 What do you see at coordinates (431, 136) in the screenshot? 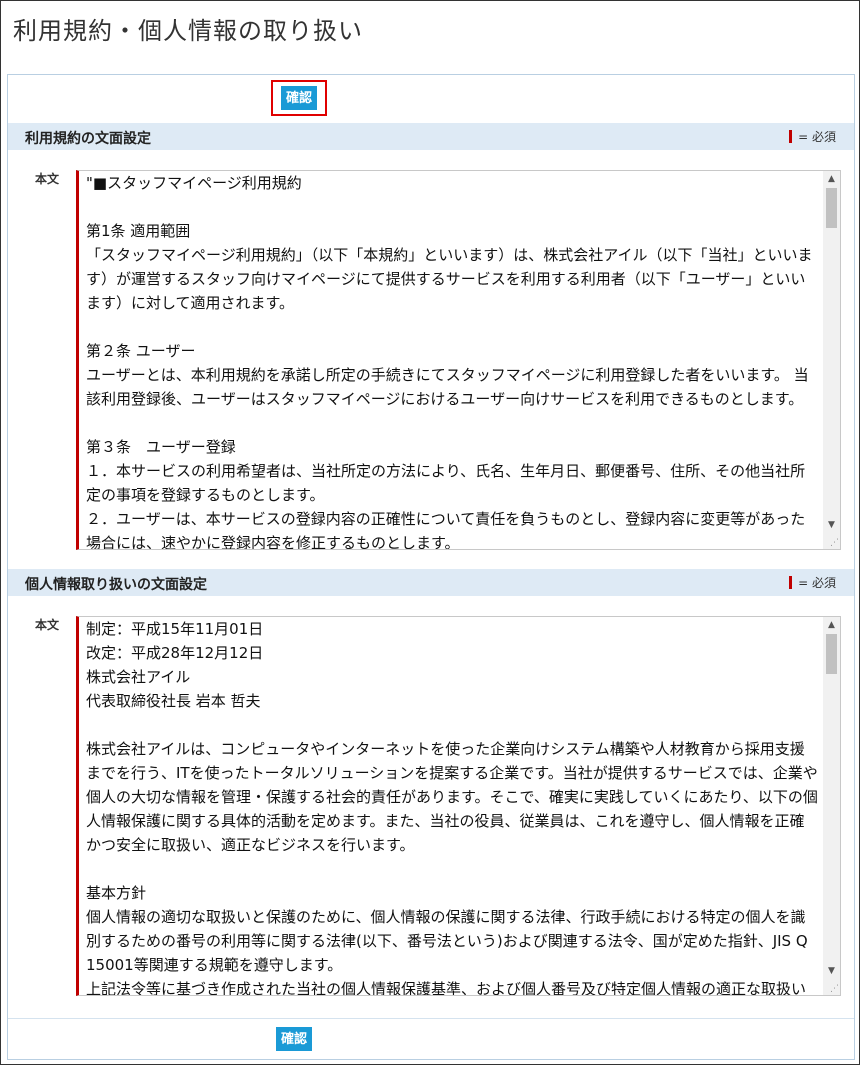
I see `terms-section-header: 利用規約の文面設定 = 必須` at bounding box center [431, 136].